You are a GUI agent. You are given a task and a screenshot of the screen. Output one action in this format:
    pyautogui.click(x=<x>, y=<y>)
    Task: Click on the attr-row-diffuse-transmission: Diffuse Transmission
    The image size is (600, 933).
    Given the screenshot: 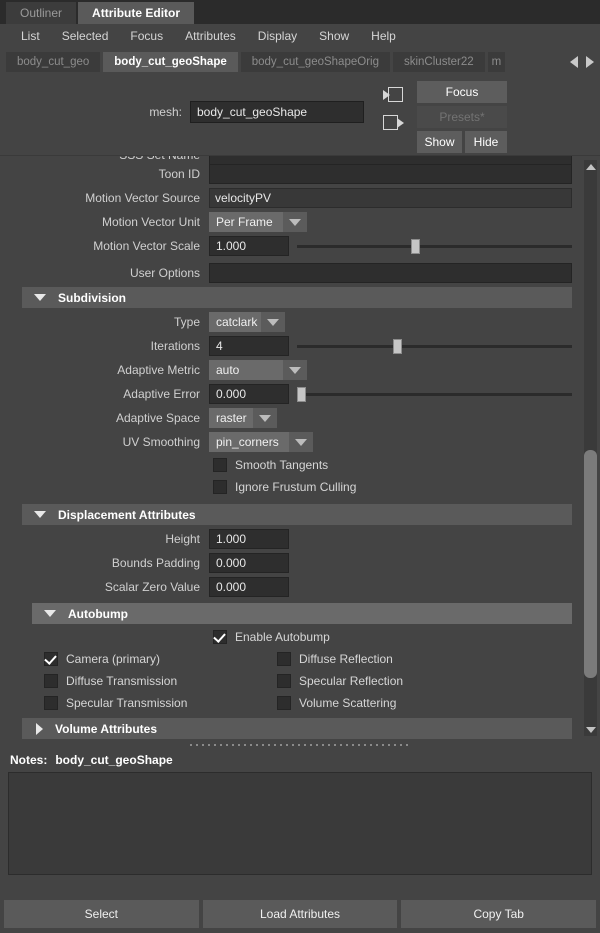 What is the action you would take?
    pyautogui.click(x=142, y=681)
    